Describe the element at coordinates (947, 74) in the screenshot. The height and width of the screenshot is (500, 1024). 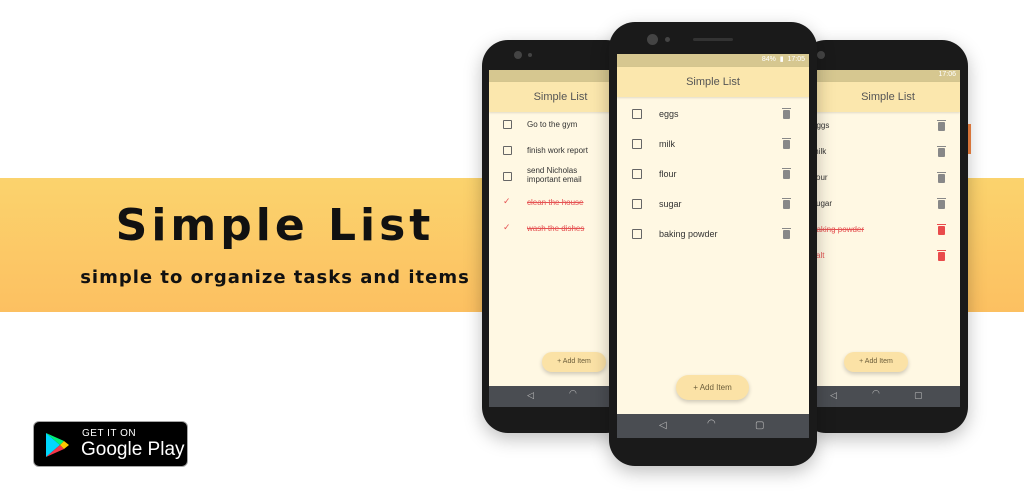
I see `status-time: 17:06` at that location.